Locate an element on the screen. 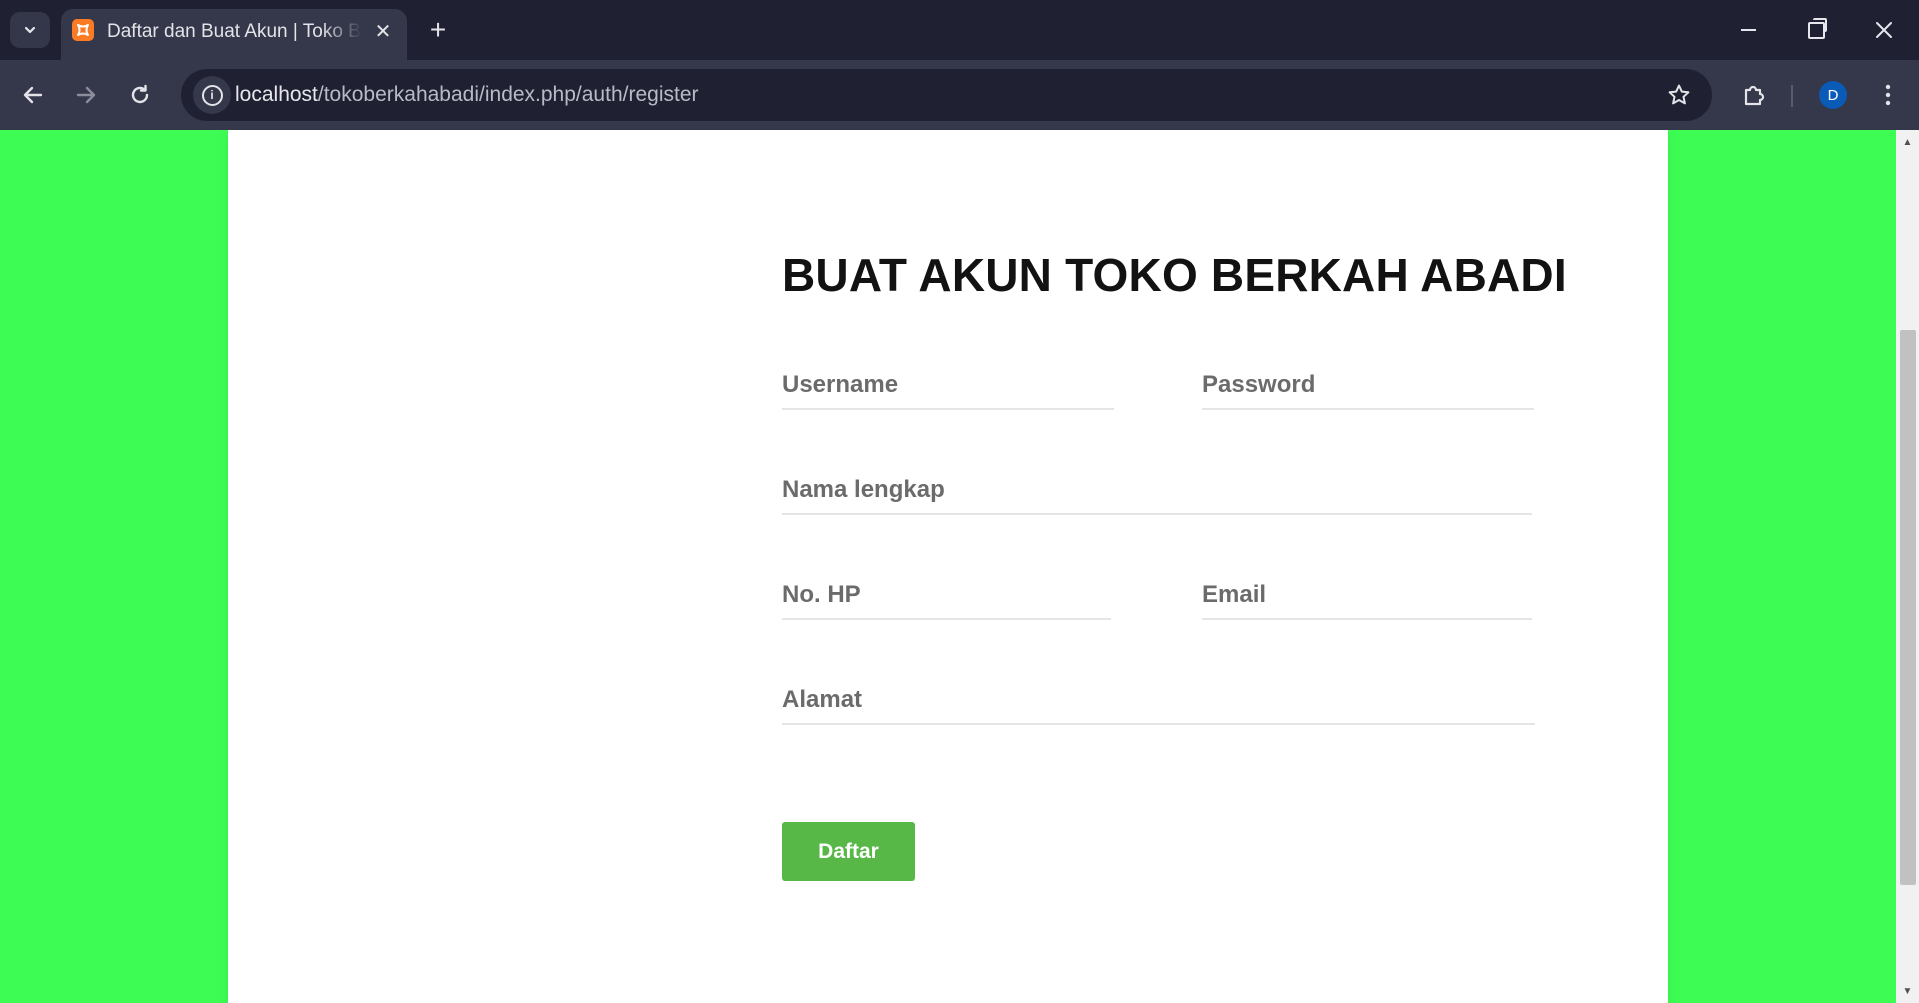  url-host: localhost is located at coordinates (276, 94).